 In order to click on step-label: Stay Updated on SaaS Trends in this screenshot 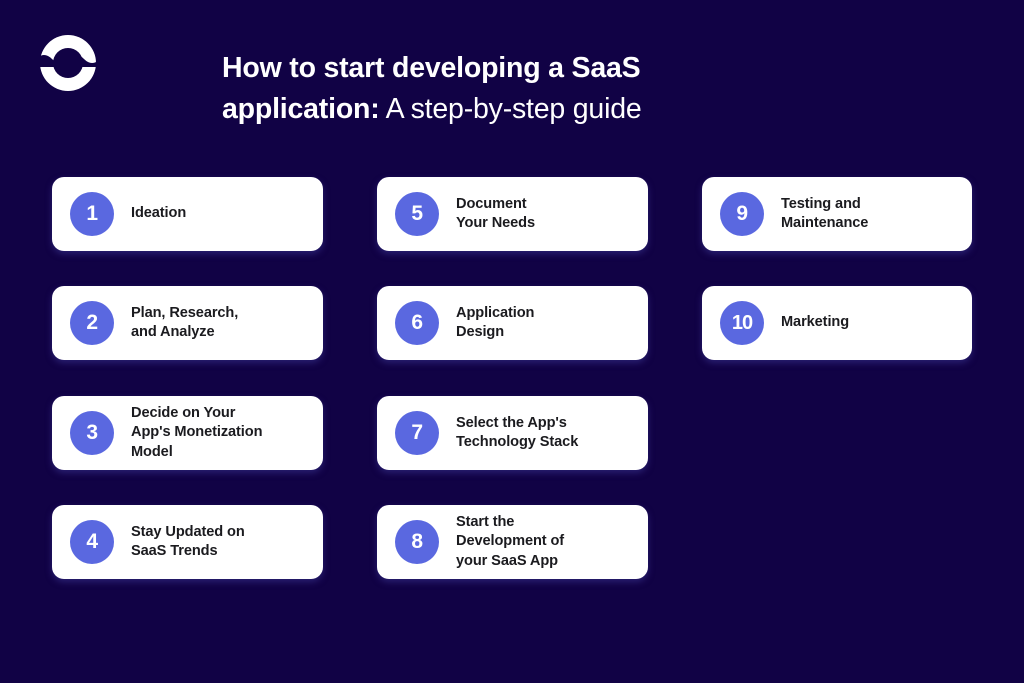, I will do `click(188, 541)`.